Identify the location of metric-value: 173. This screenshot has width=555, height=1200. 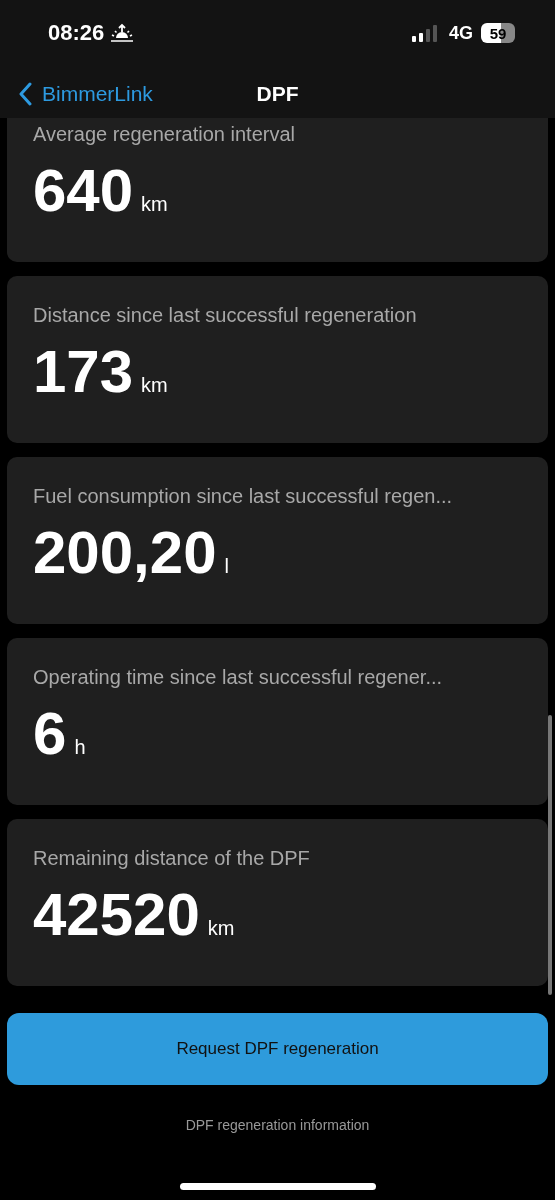
(83, 371).